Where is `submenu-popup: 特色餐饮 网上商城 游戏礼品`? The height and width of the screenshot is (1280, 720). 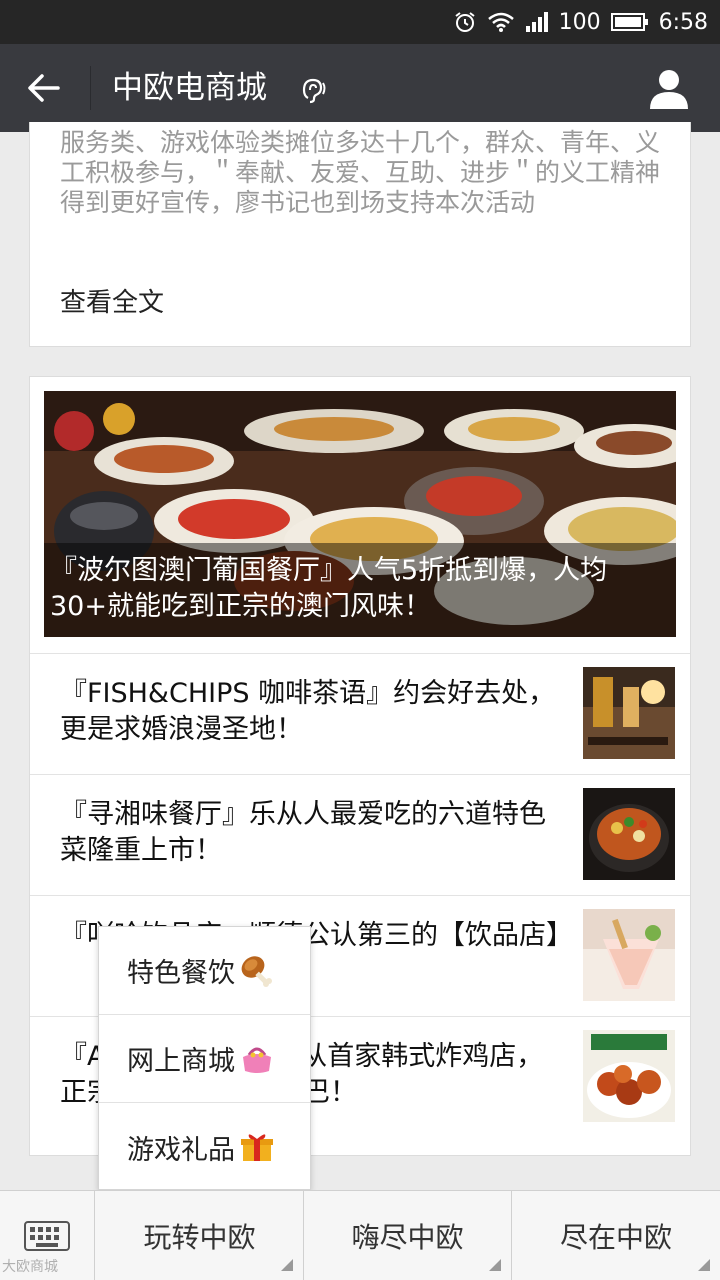
submenu-popup: 特色餐饮 网上商城 游戏礼品 is located at coordinates (204, 1058).